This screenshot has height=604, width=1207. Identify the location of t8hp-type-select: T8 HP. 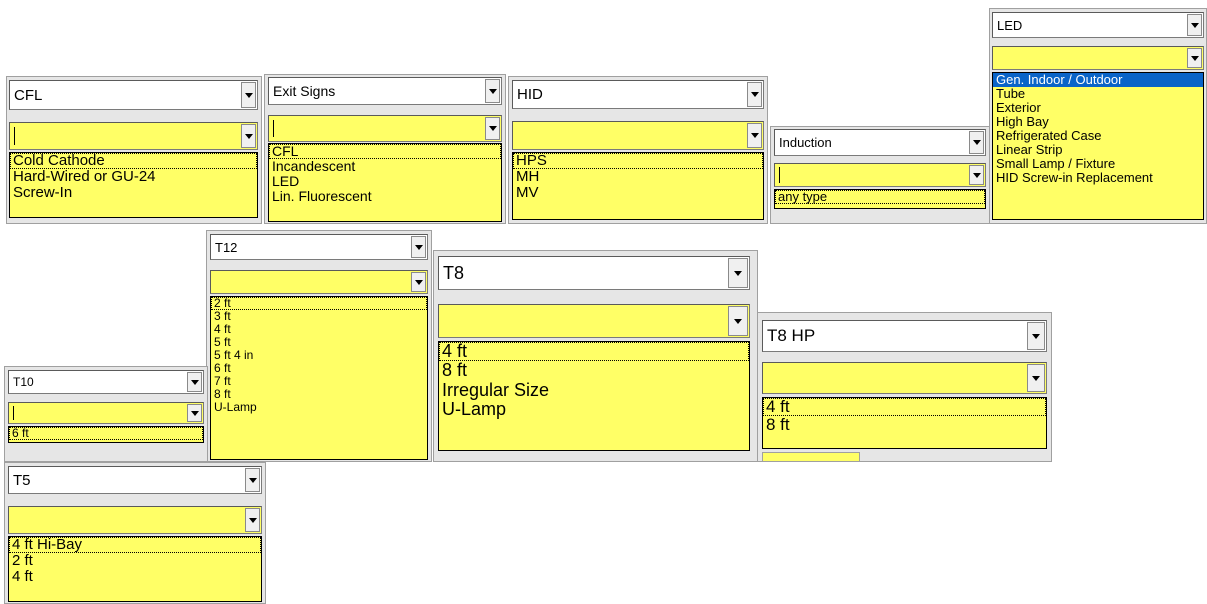
(904, 336).